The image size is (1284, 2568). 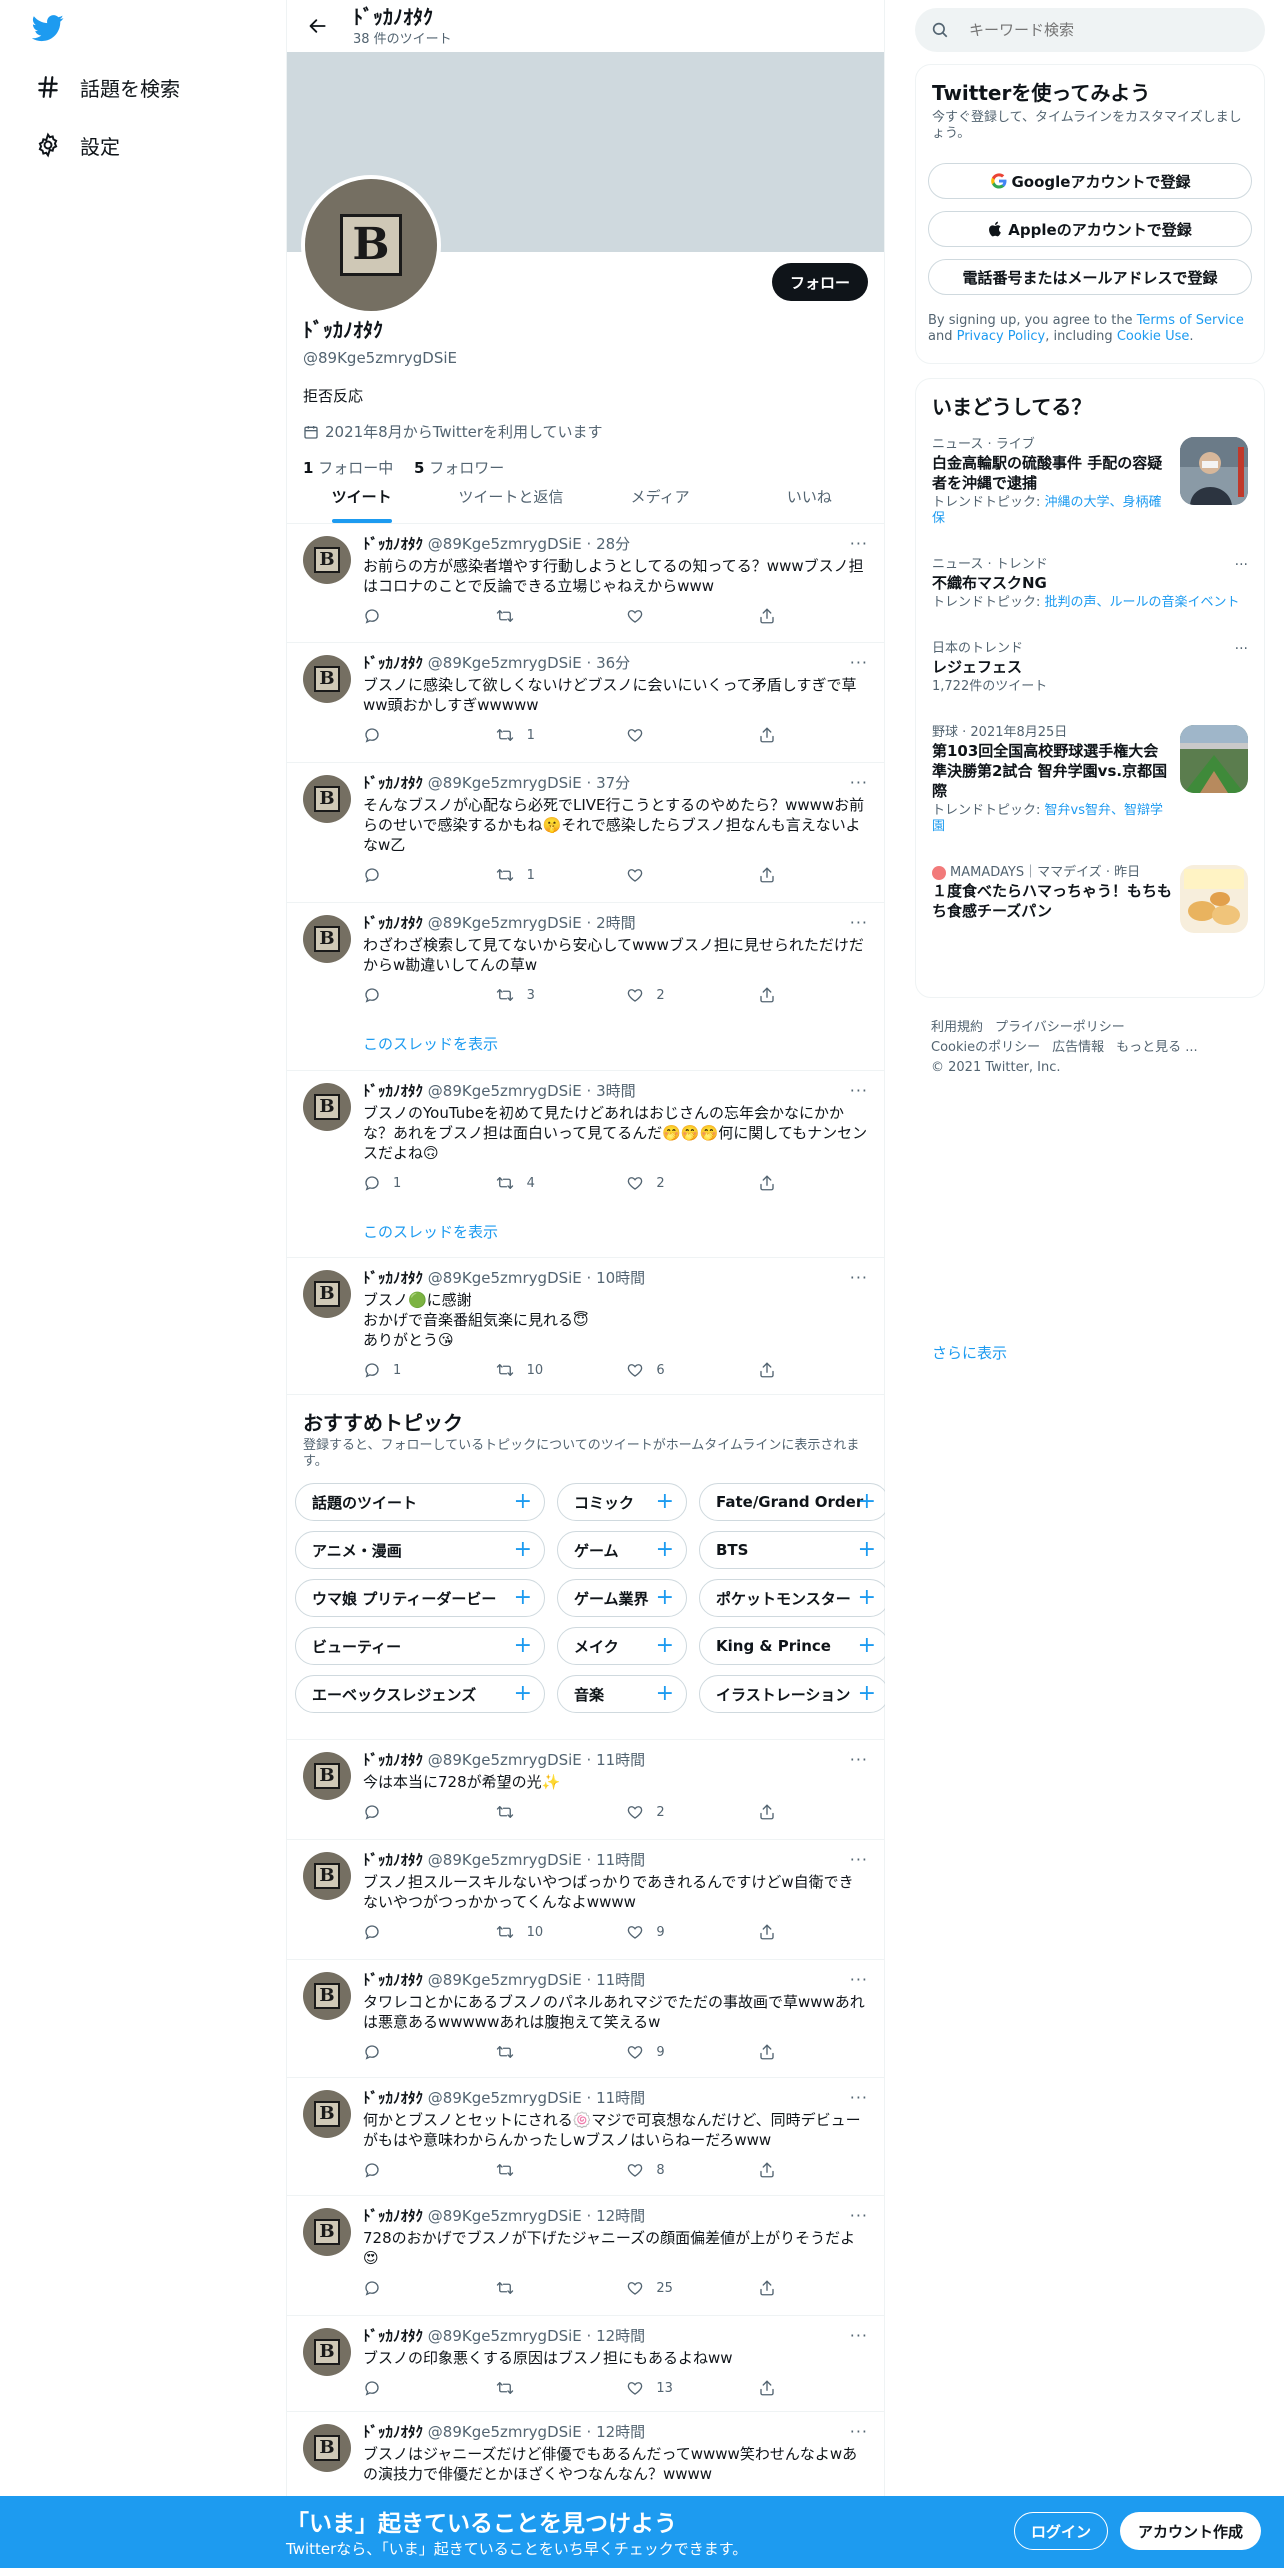 What do you see at coordinates (792, 1502) in the screenshot?
I see `topic-chip: Fate/Grand Order +` at bounding box center [792, 1502].